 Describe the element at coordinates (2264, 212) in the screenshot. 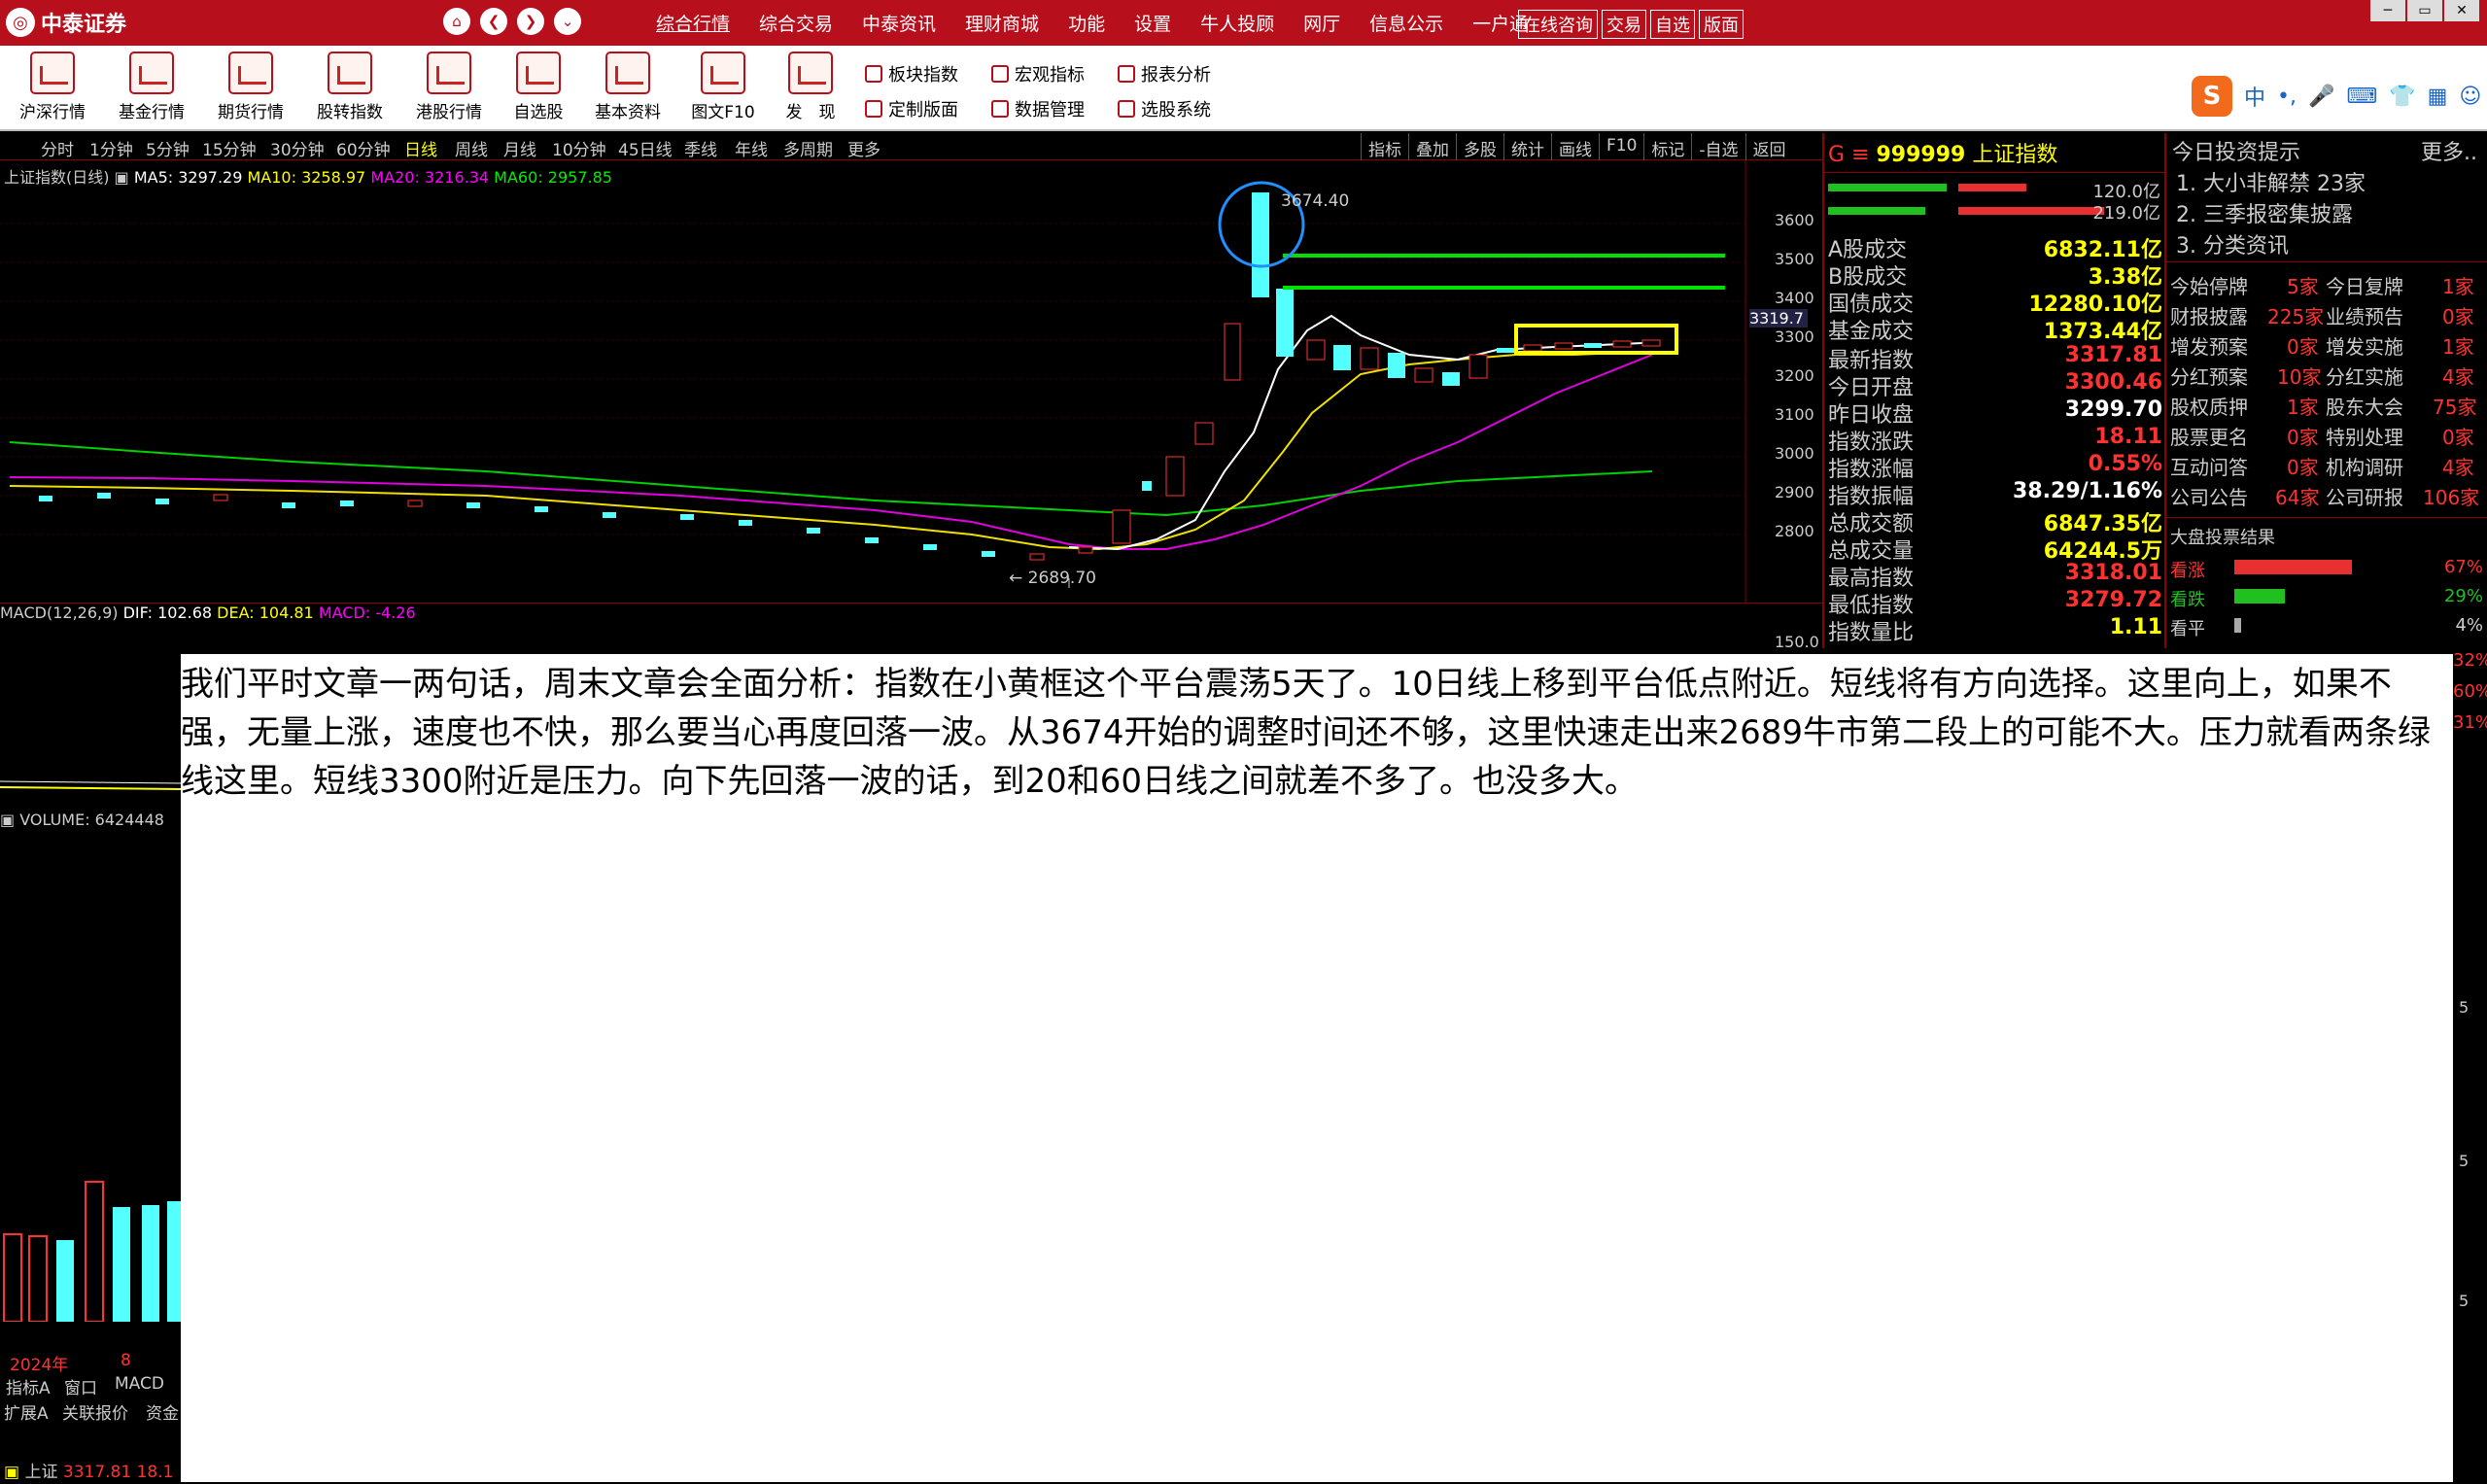

I see `news-item: 2. 三季报密集披露` at that location.